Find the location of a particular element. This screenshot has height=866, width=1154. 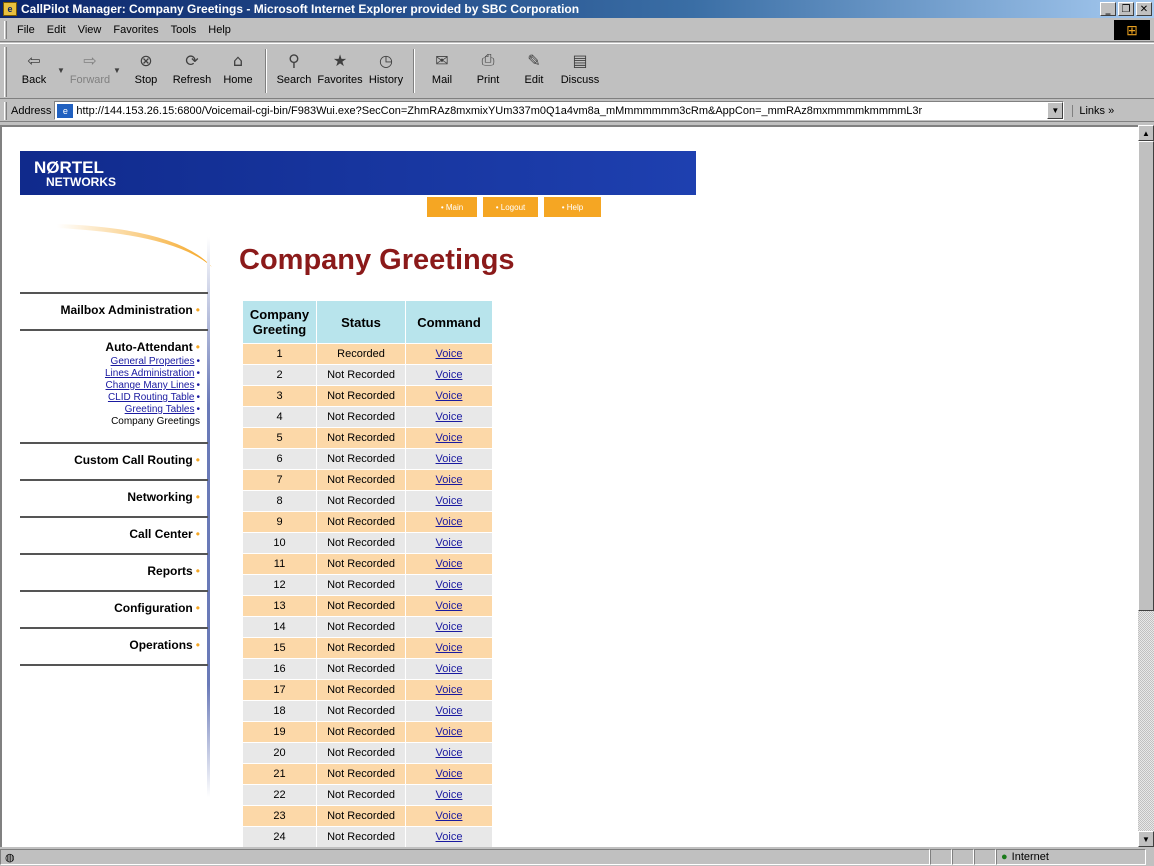

menu-favorites: Favorites is located at coordinates (135, 30).